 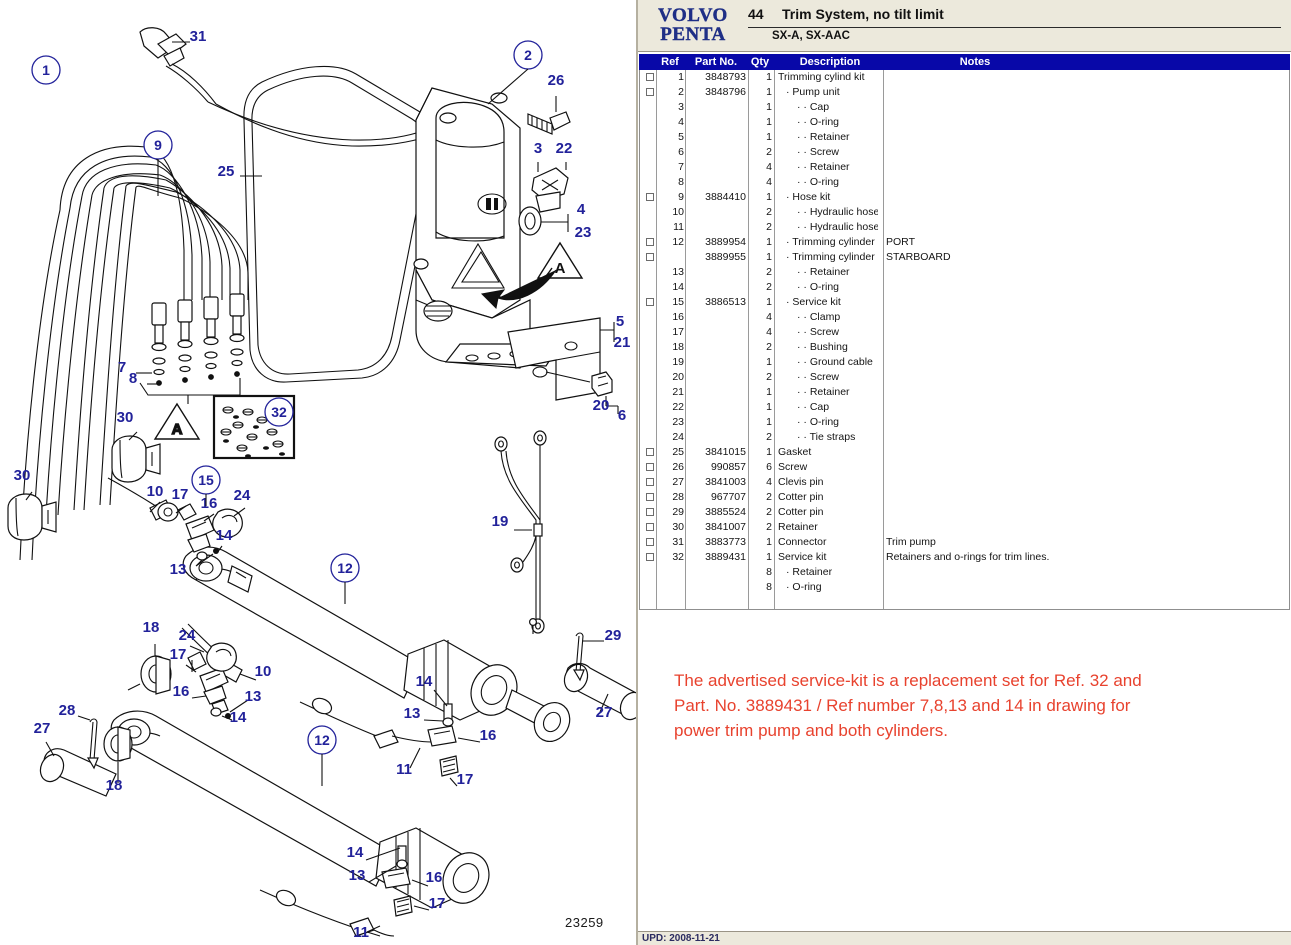 I want to click on table-row: 8 4 · · O-ring, so click(x=964, y=182).